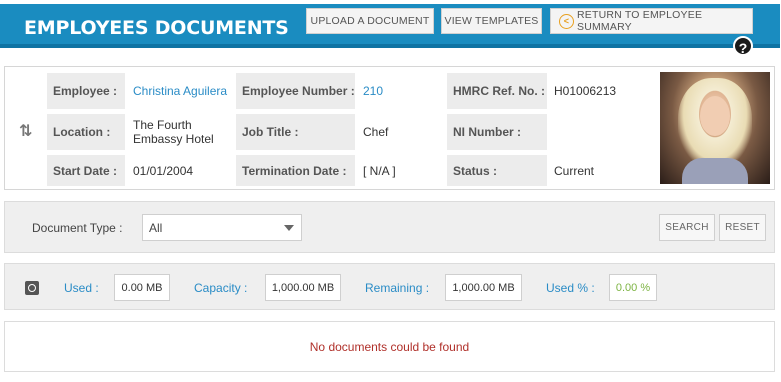 Image resolution: width=781 pixels, height=382 pixels. Describe the element at coordinates (497, 91) in the screenshot. I see `hmrc-ref-label: HMRC Ref. No. :` at that location.